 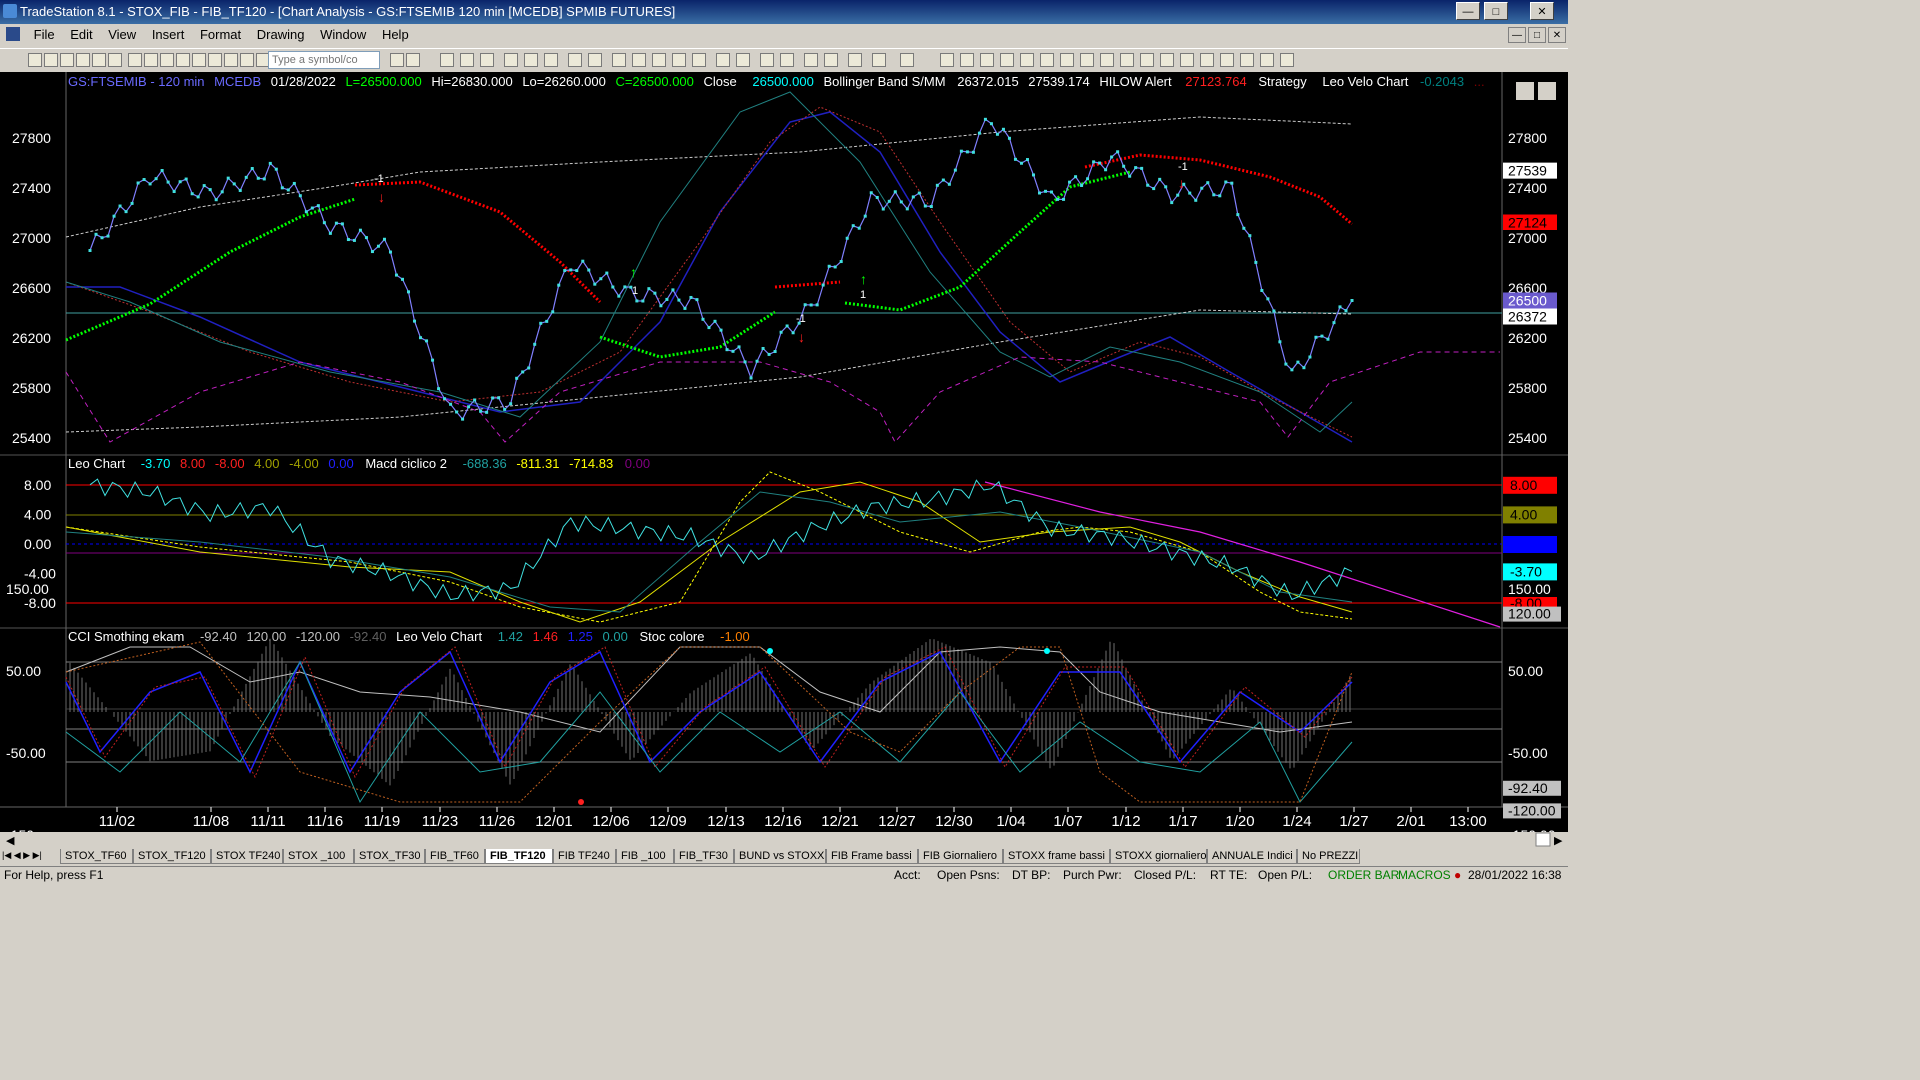 What do you see at coordinates (389, 856) in the screenshot?
I see `tab-stox-tf30: STOX_TF30` at bounding box center [389, 856].